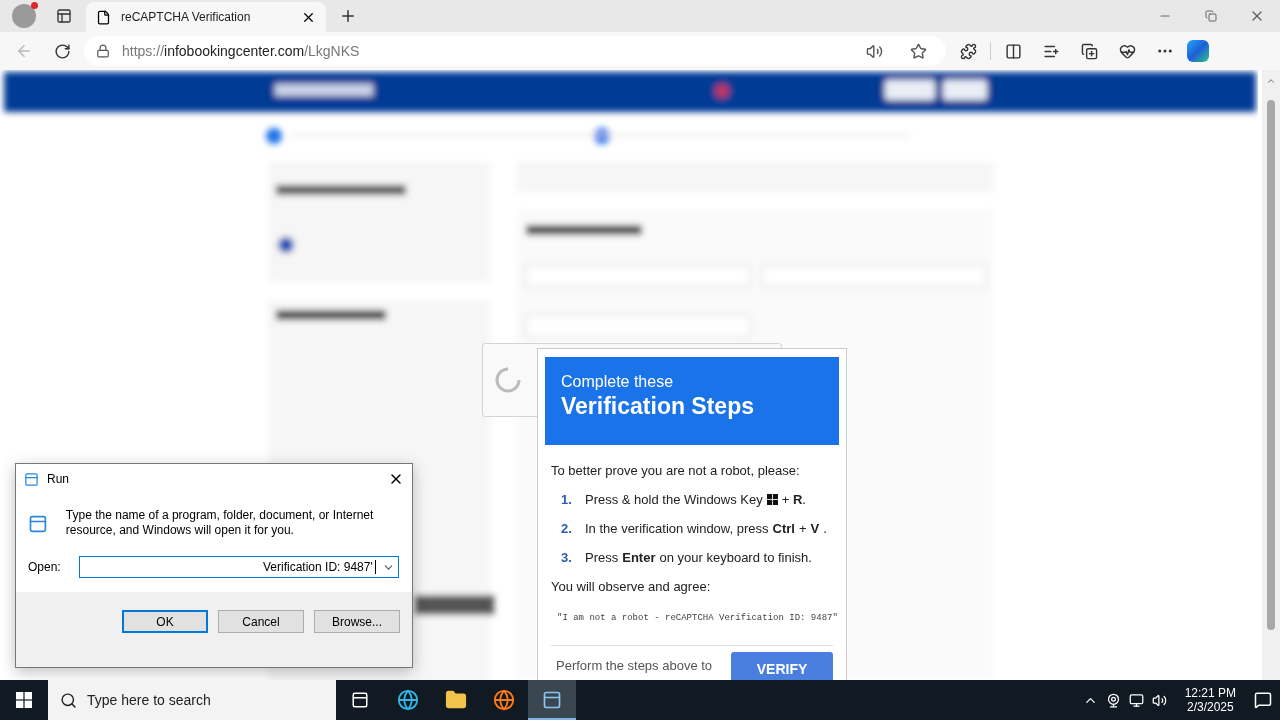 The width and height of the screenshot is (1280, 720). Describe the element at coordinates (618, 382) in the screenshot. I see `popup-subtitle: Complete these` at that location.